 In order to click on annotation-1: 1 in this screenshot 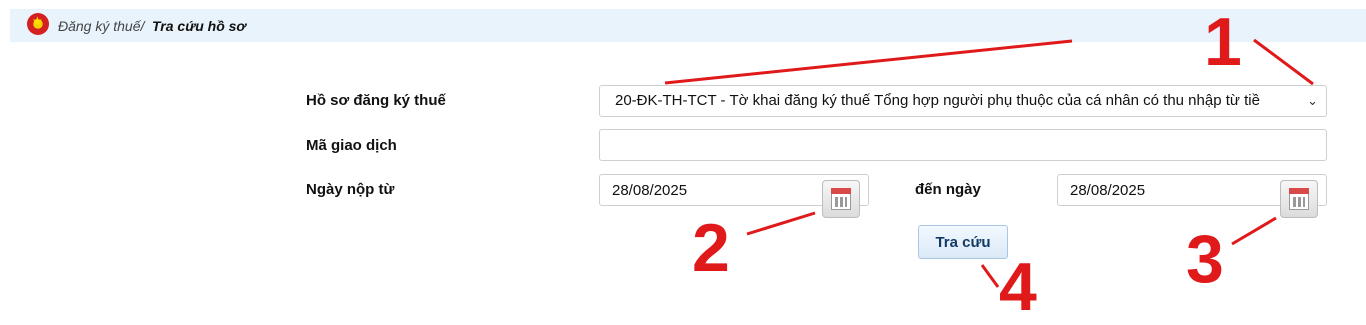, I will do `click(1223, 42)`.